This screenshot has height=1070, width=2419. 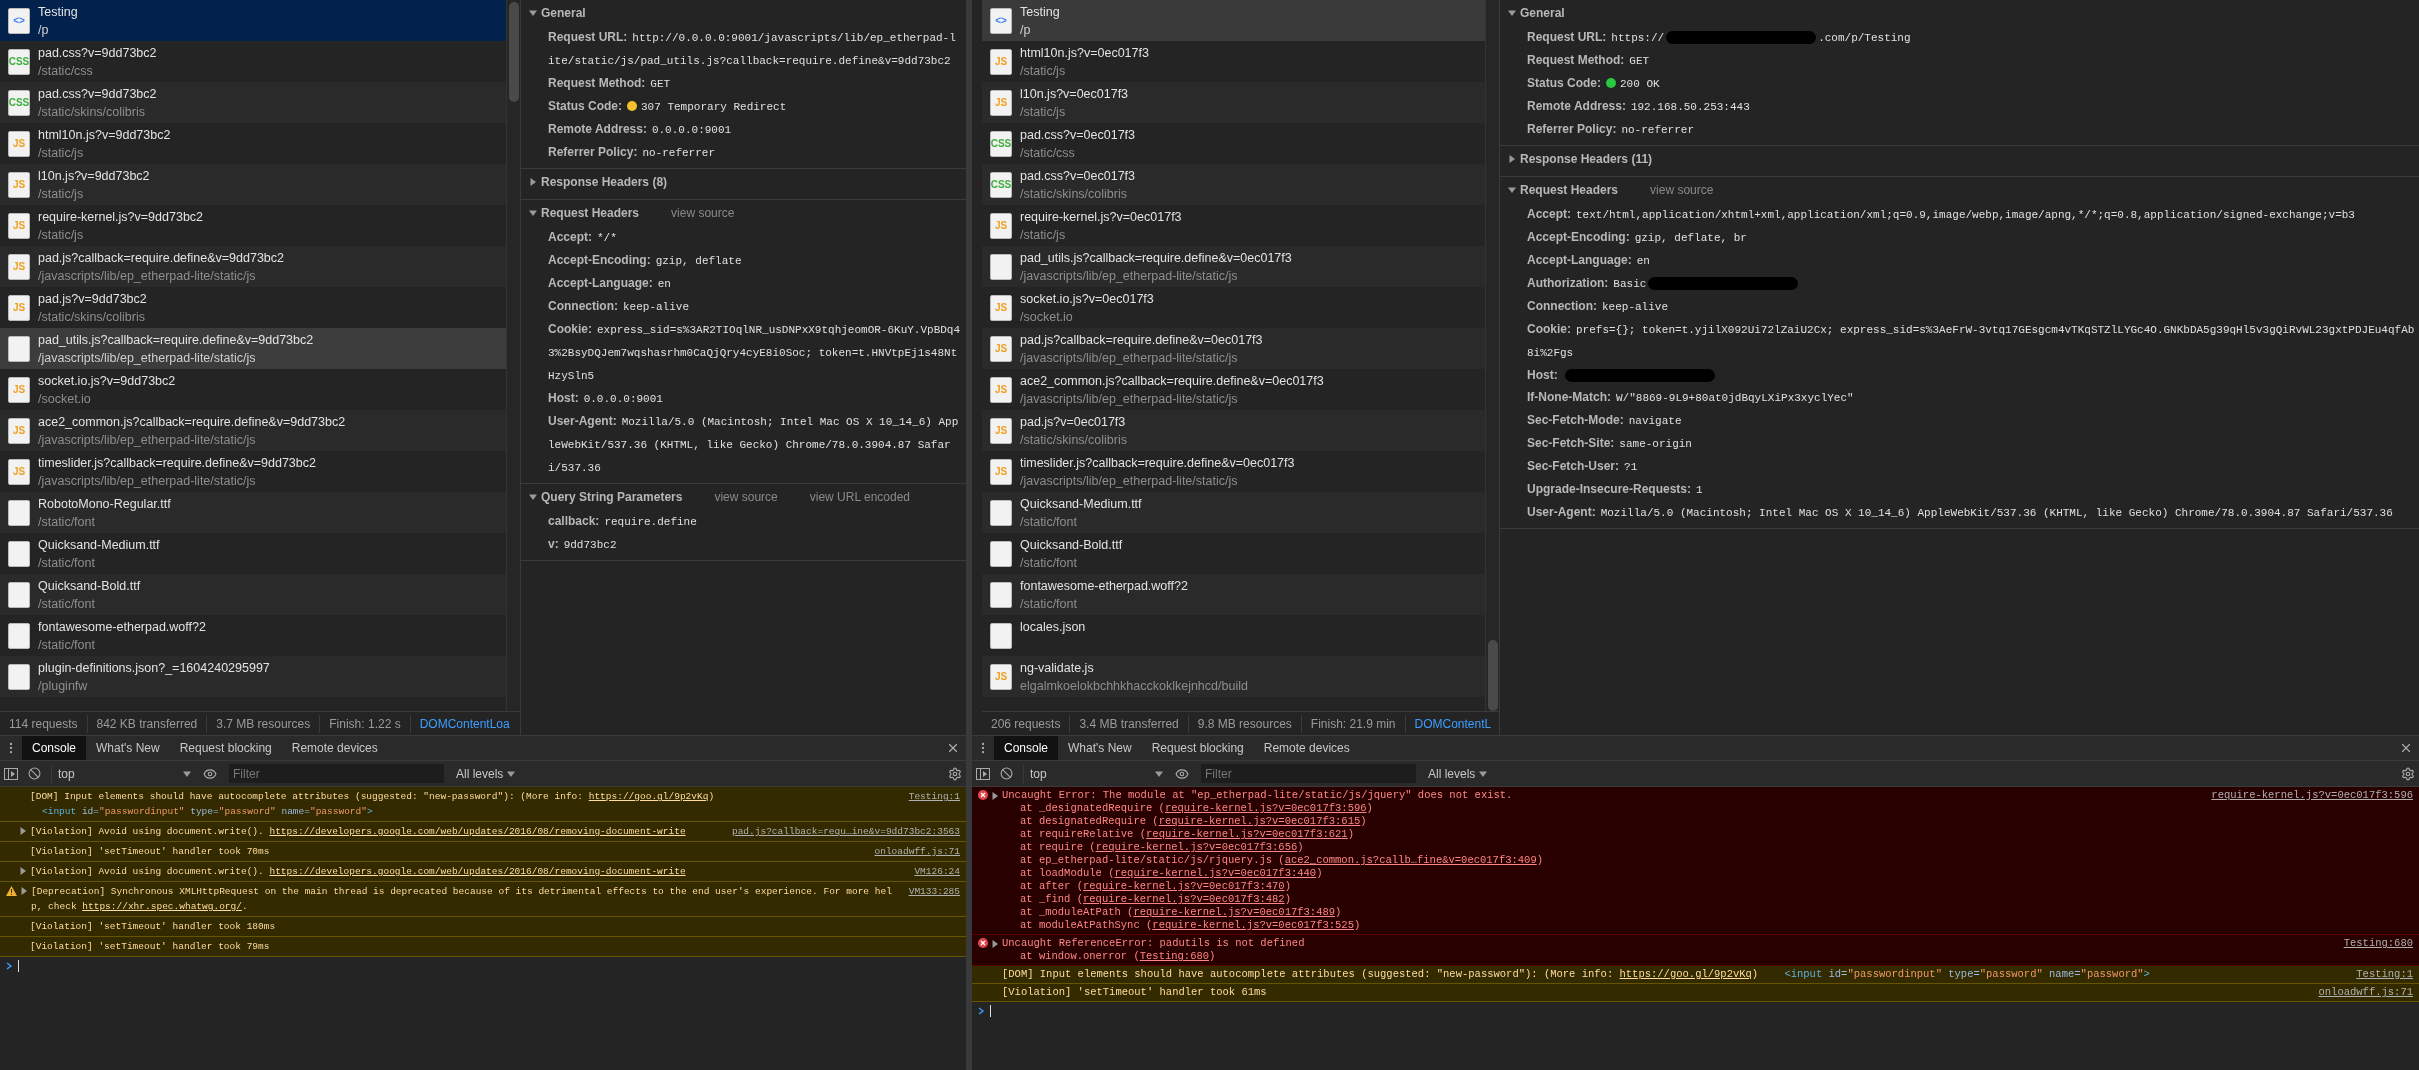 I want to click on request-row: JS pad.js?callback=require.define&v=0ec017f3 /javascripts/lib/ep_etherpad-lite/static/js, so click(x=1233, y=348).